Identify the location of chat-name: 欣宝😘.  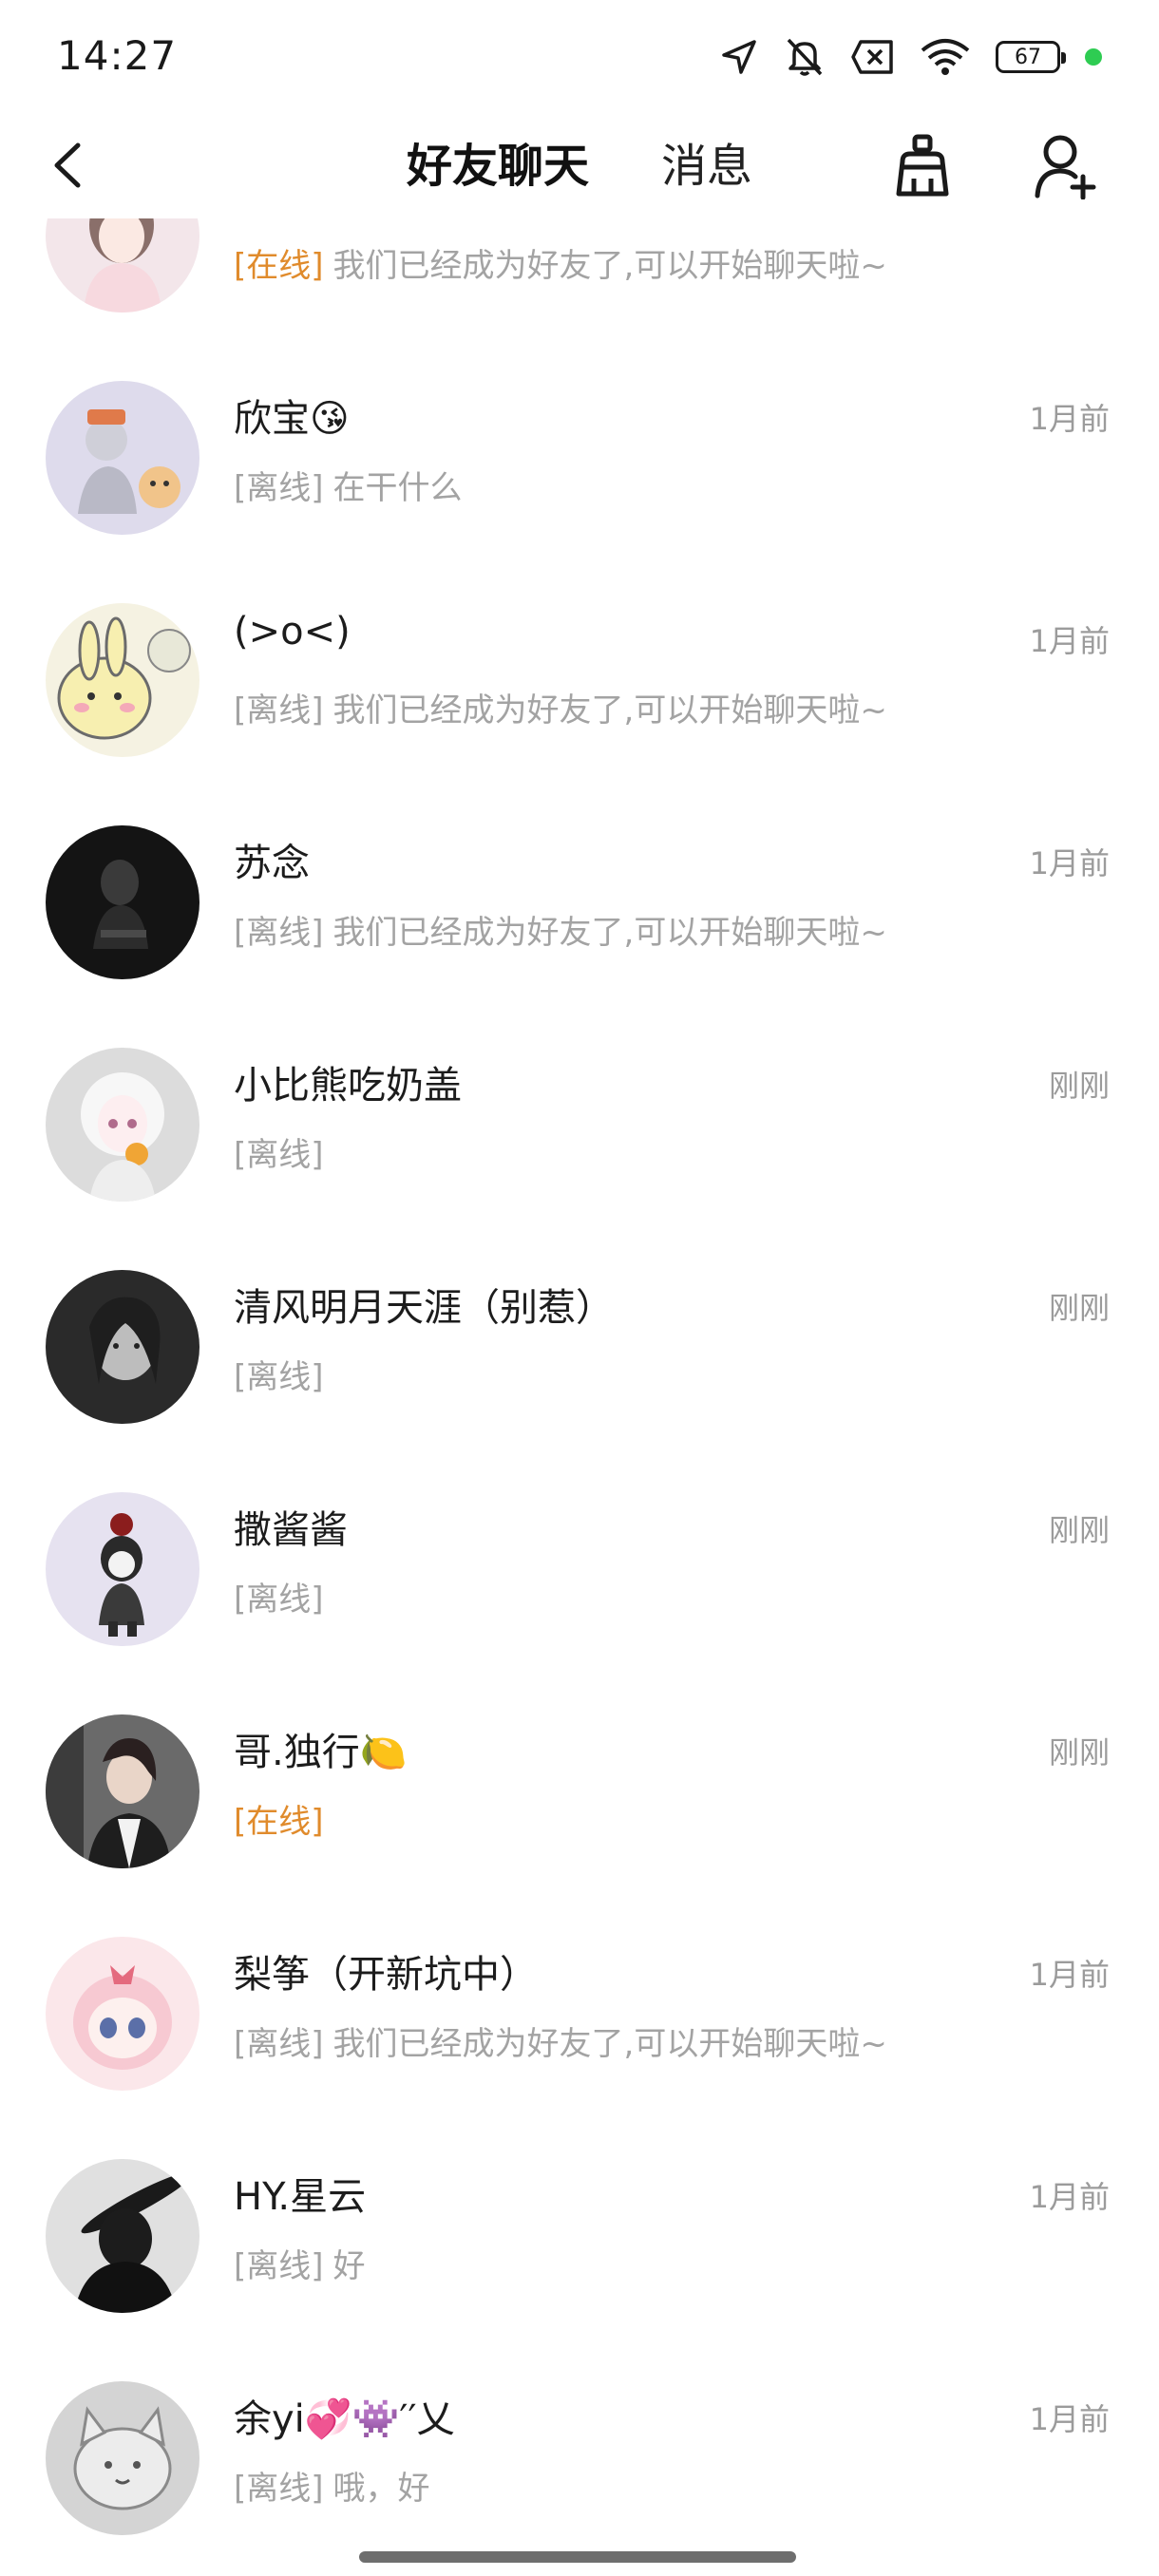
(292, 419).